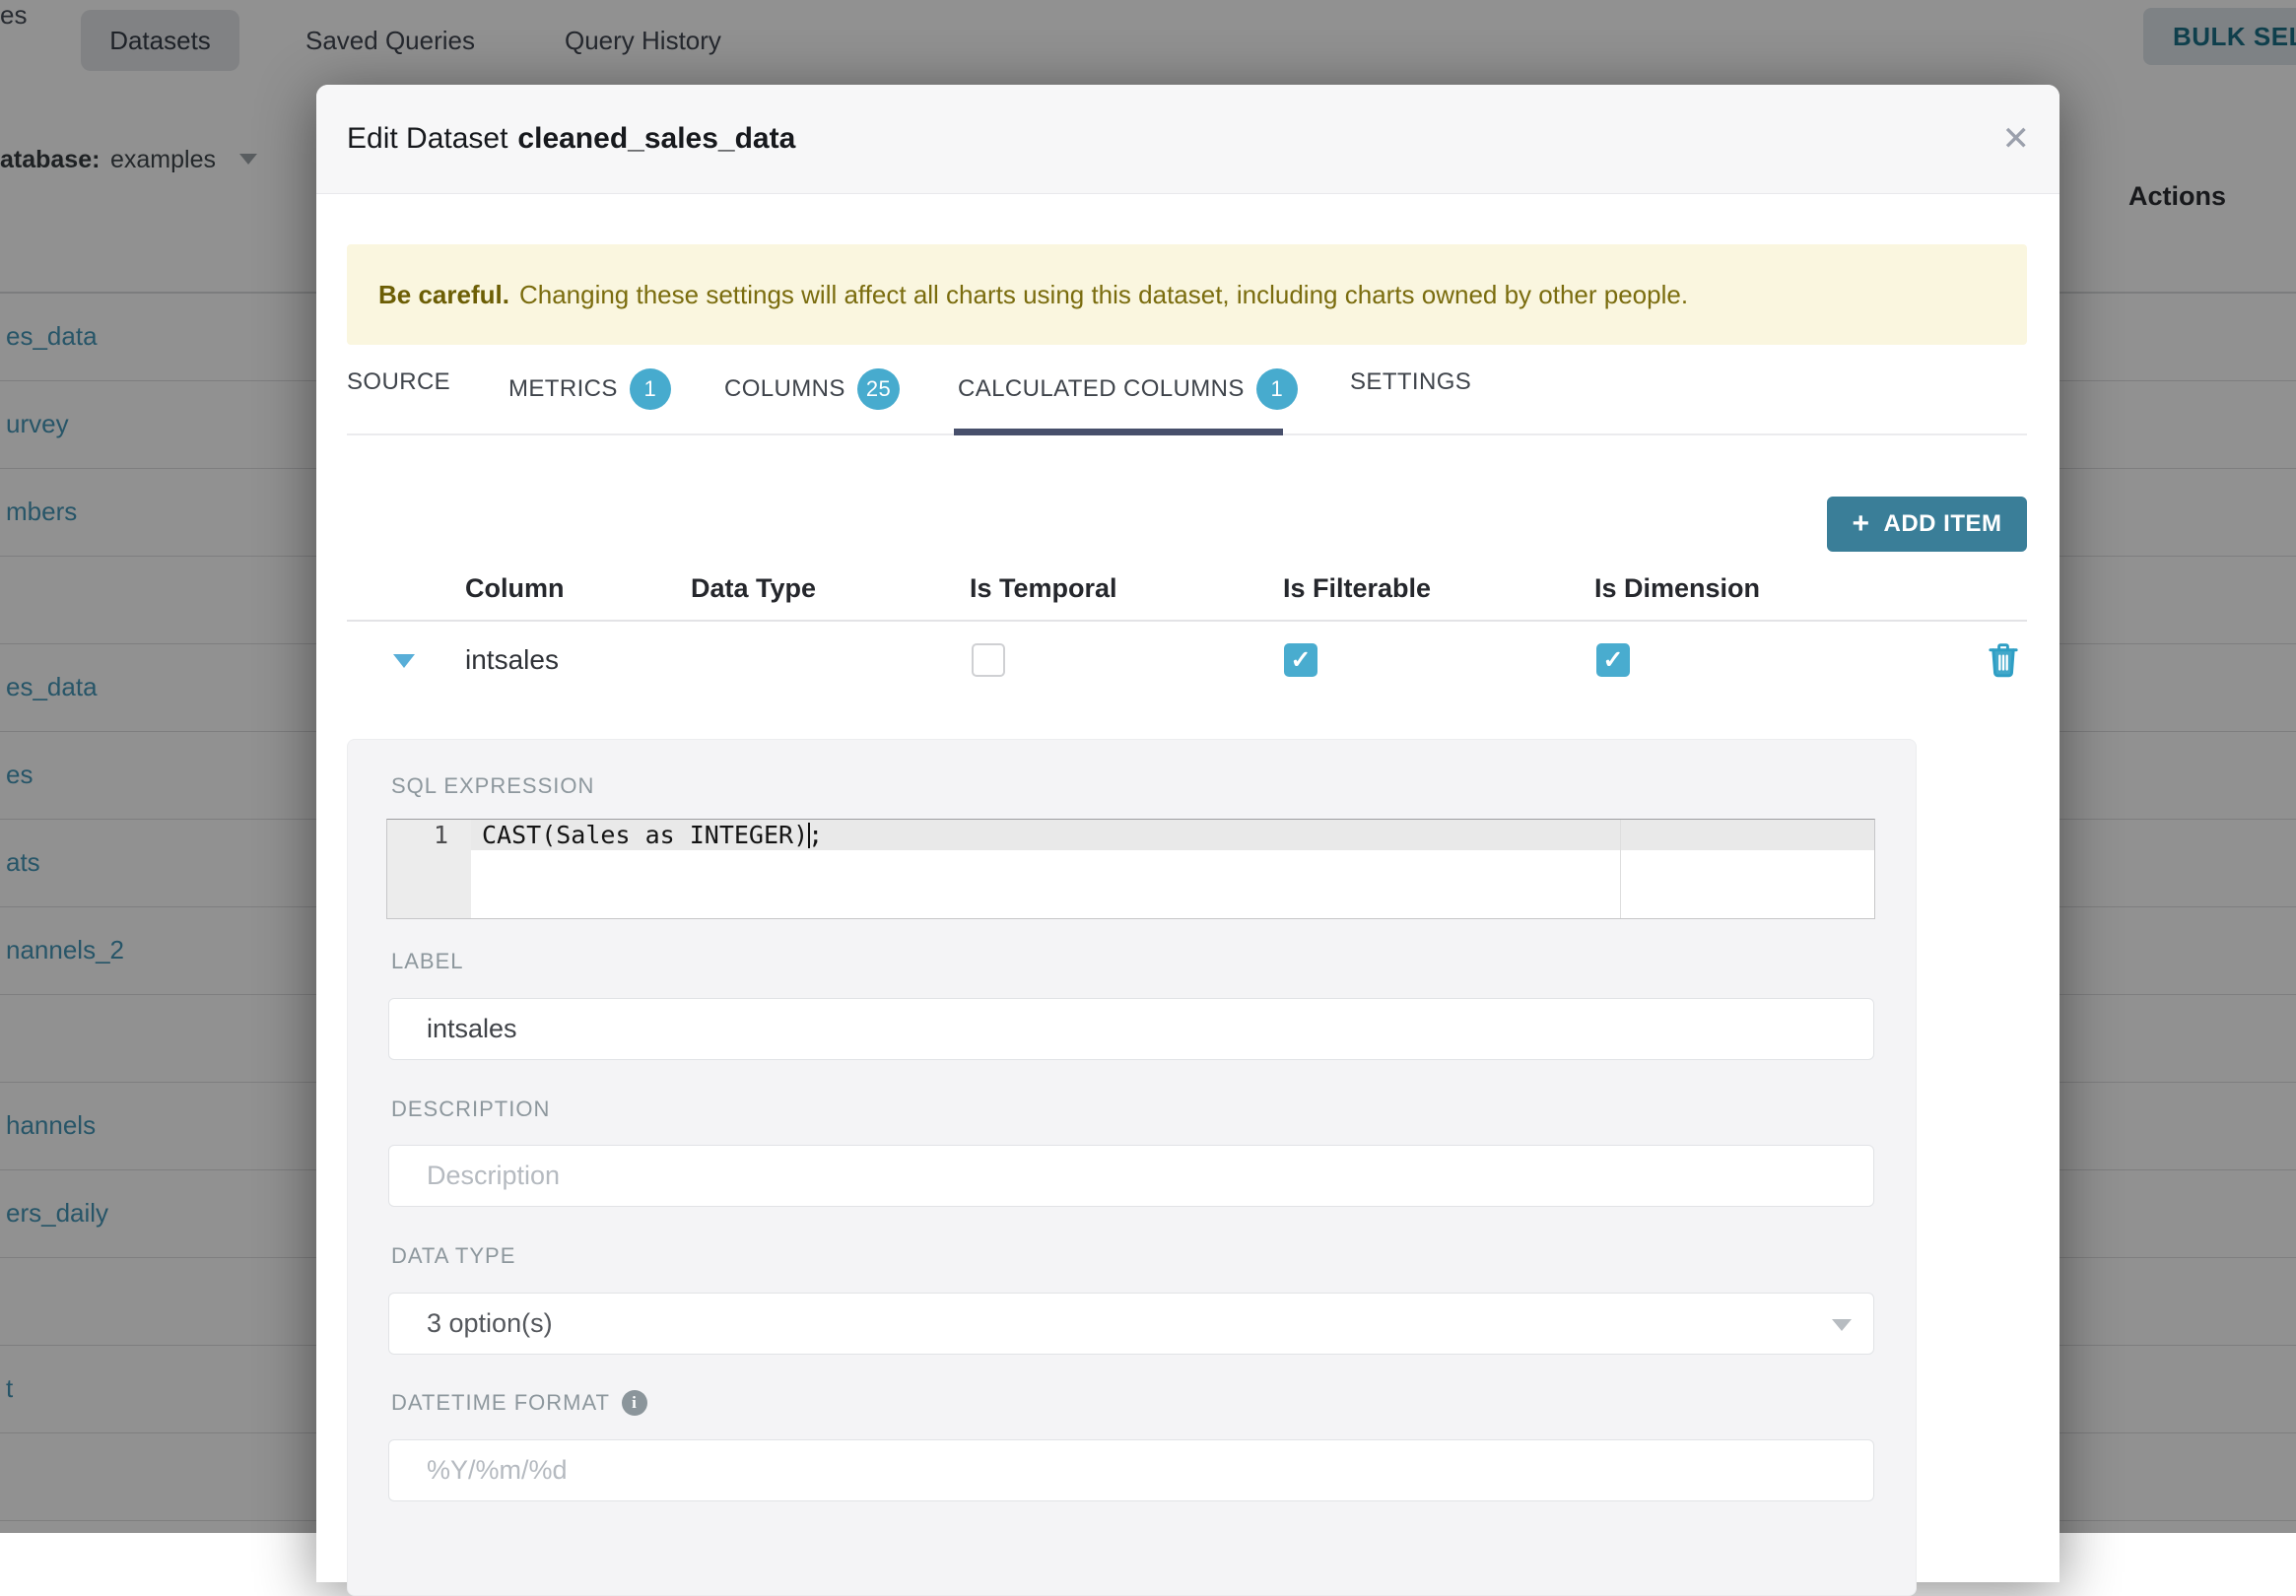 The image size is (2296, 1596). What do you see at coordinates (1187, 621) in the screenshot?
I see `grid-header-divider` at bounding box center [1187, 621].